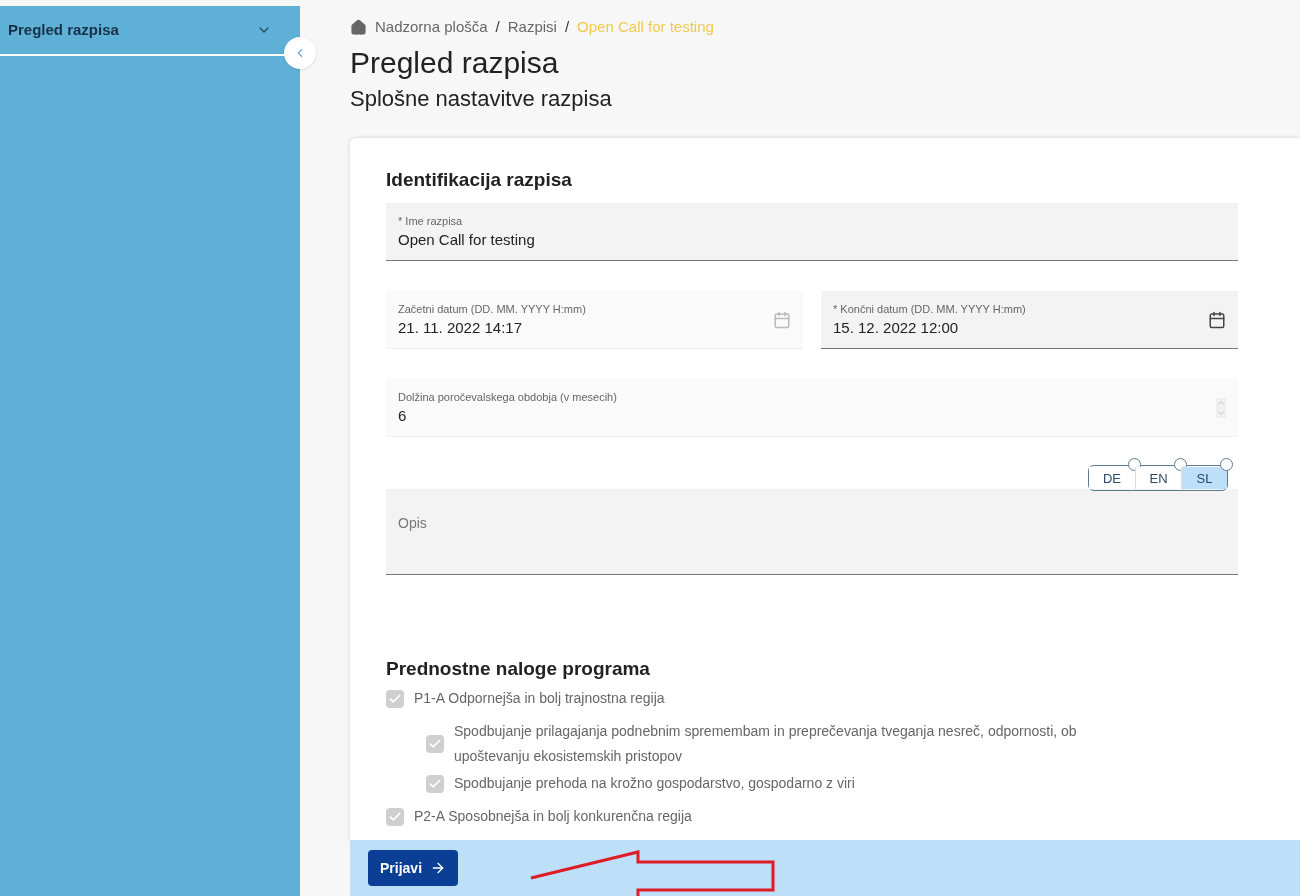 The image size is (1300, 896). I want to click on date-field: * Končni datum (DD. MM. YYYY H:mm) 15. 12. 2022 12:00, so click(1029, 319).